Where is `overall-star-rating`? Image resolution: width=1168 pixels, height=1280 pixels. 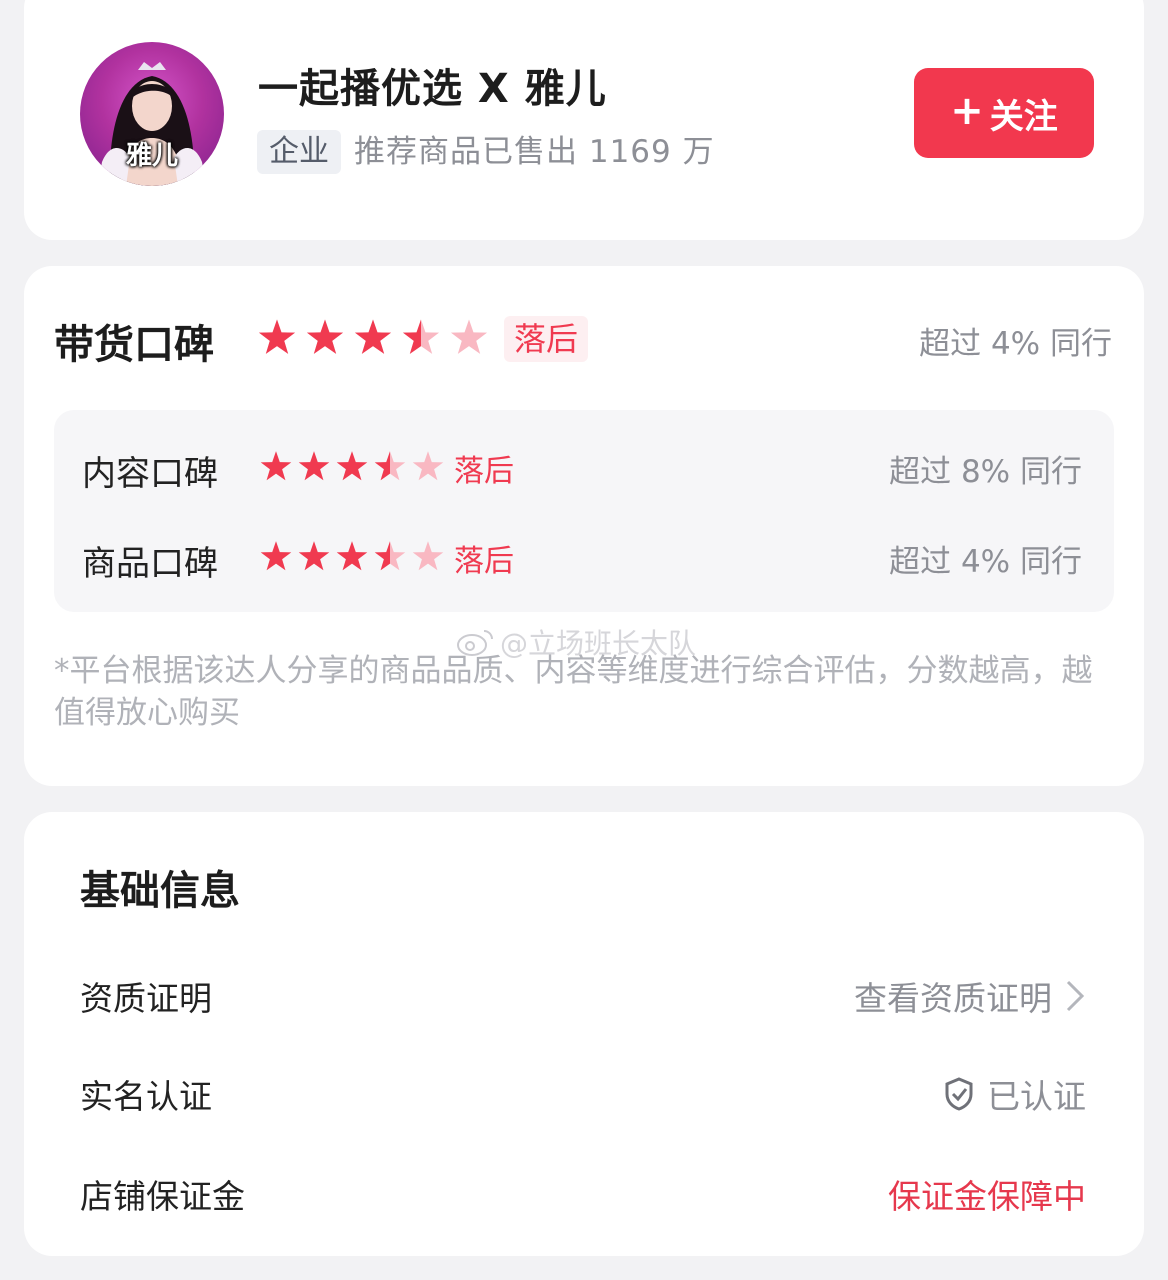 overall-star-rating is located at coordinates (373, 337).